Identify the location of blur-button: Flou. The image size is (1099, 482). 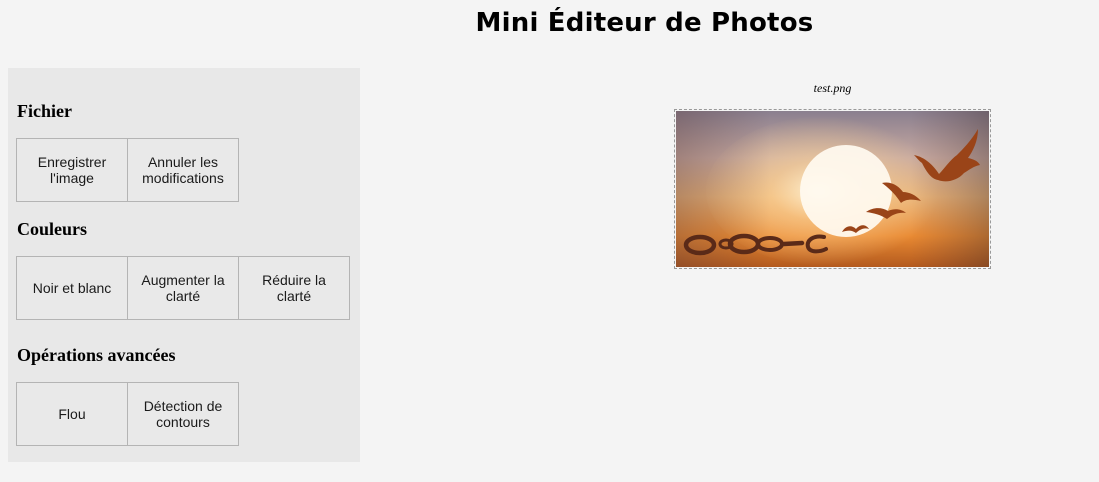
(72, 414).